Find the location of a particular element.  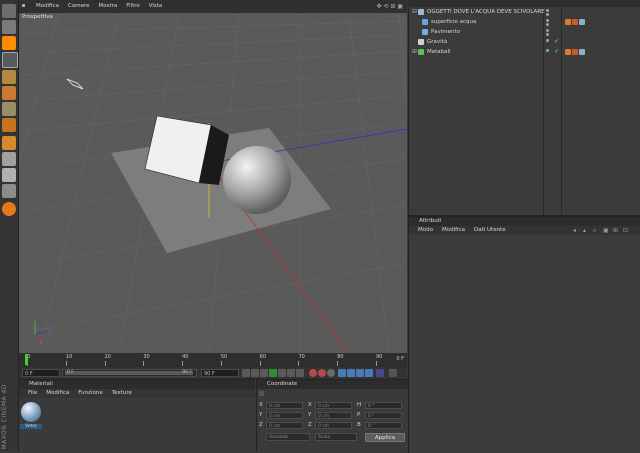

viewport-nav-icons: ✥ ⟲ ⊞ ▣ is located at coordinates (390, 6).